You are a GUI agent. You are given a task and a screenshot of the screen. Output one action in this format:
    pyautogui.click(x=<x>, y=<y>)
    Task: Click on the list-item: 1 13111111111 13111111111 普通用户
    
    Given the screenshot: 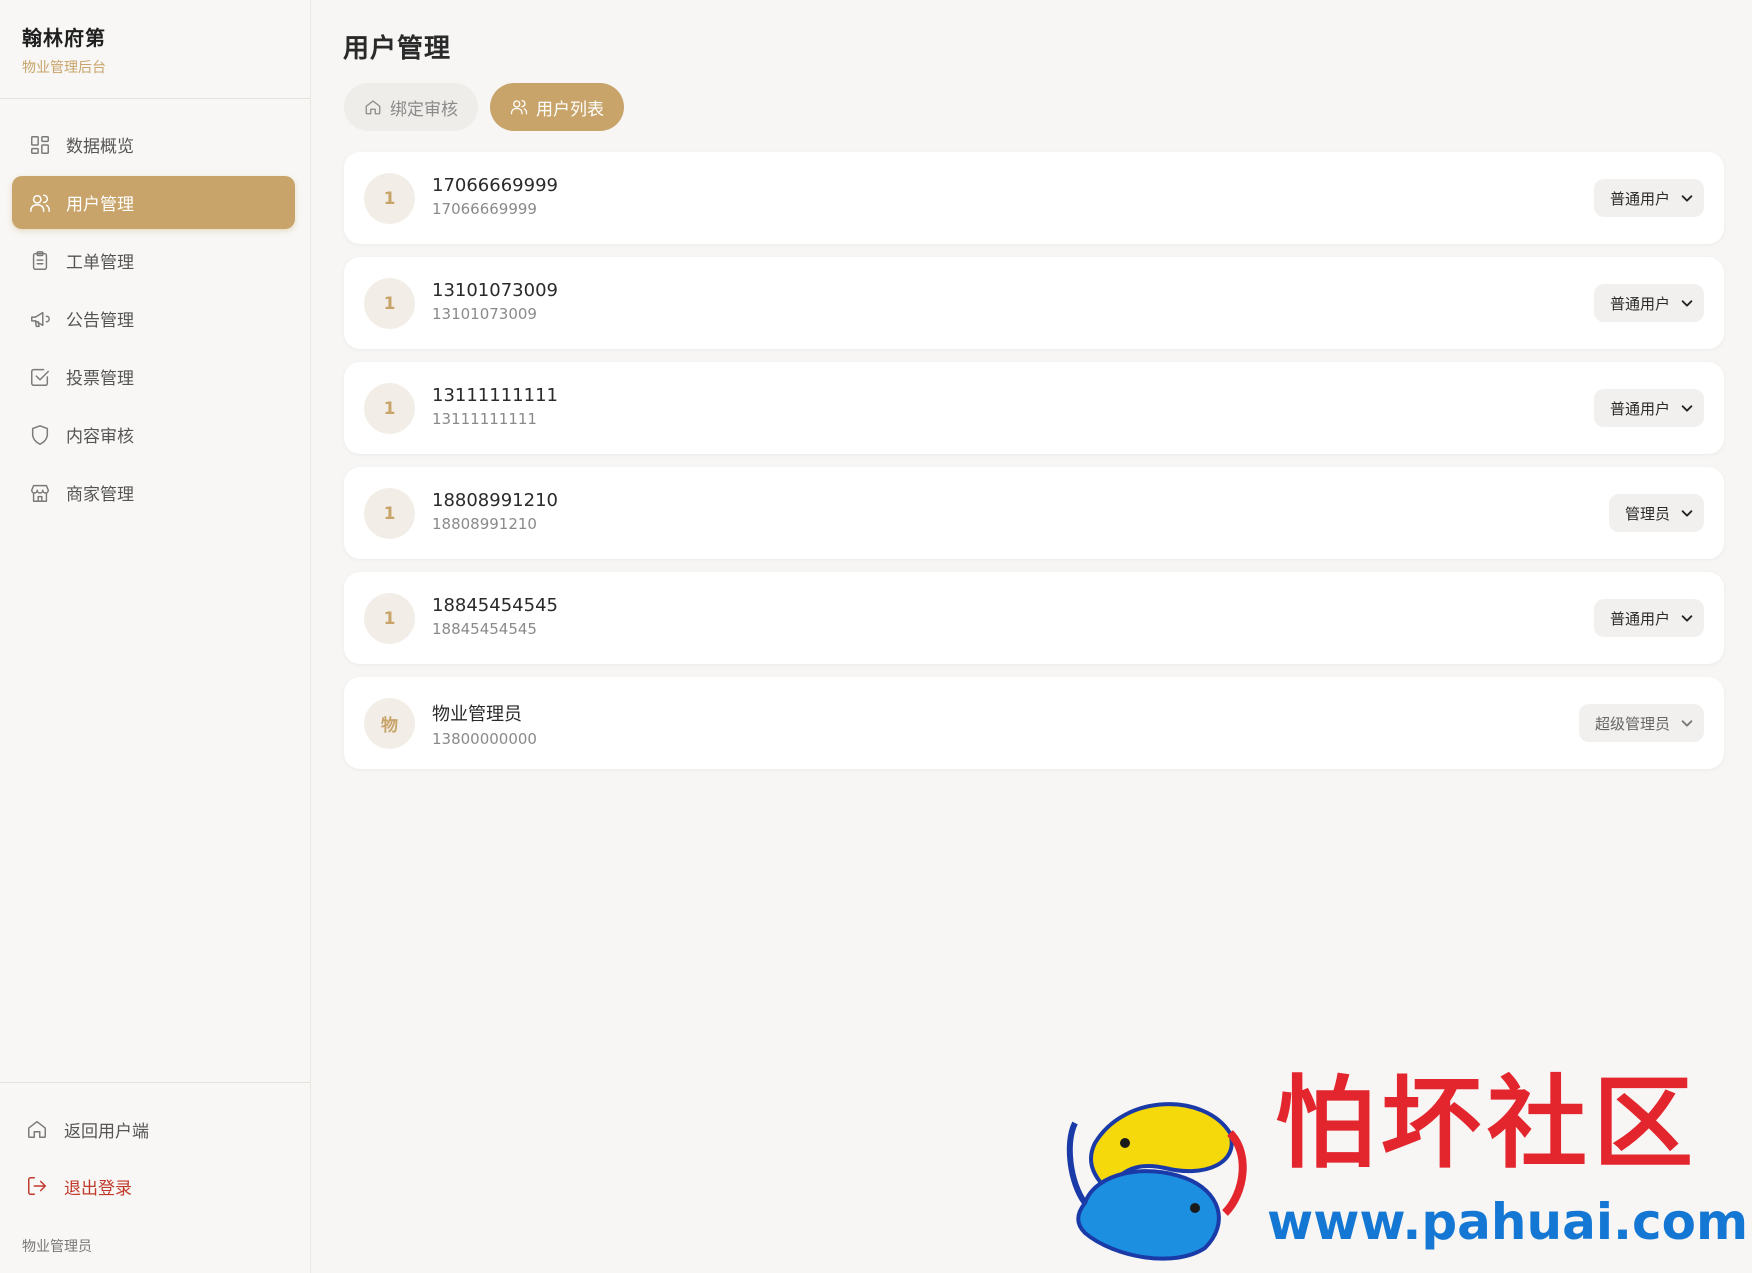 What is the action you would take?
    pyautogui.click(x=1034, y=408)
    